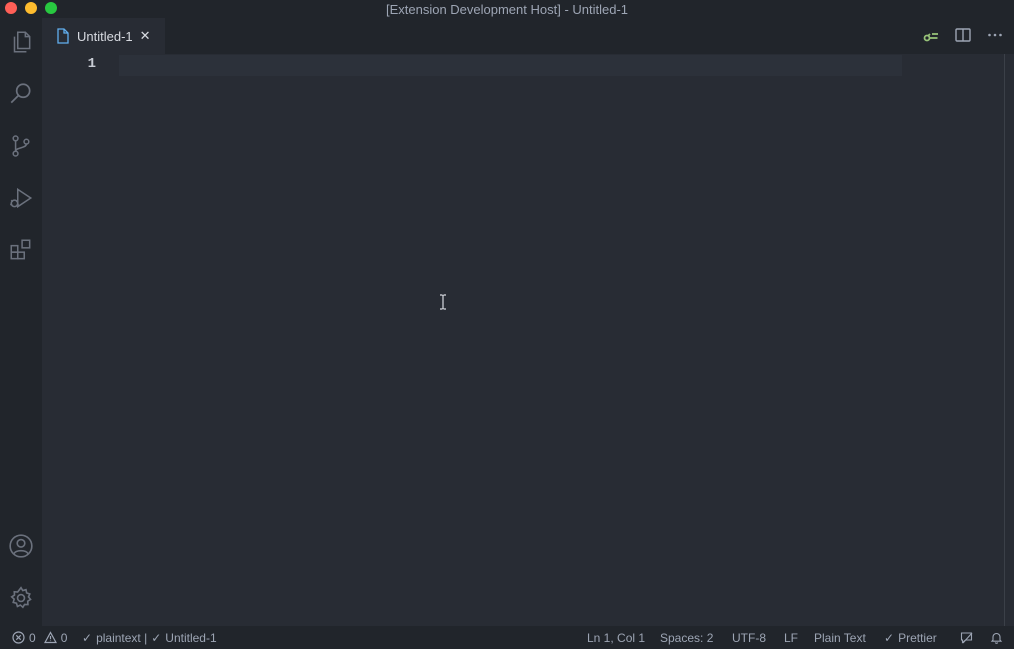 The image size is (1014, 649). Describe the element at coordinates (1004, 340) in the screenshot. I see `vertical-scrollbar` at that location.